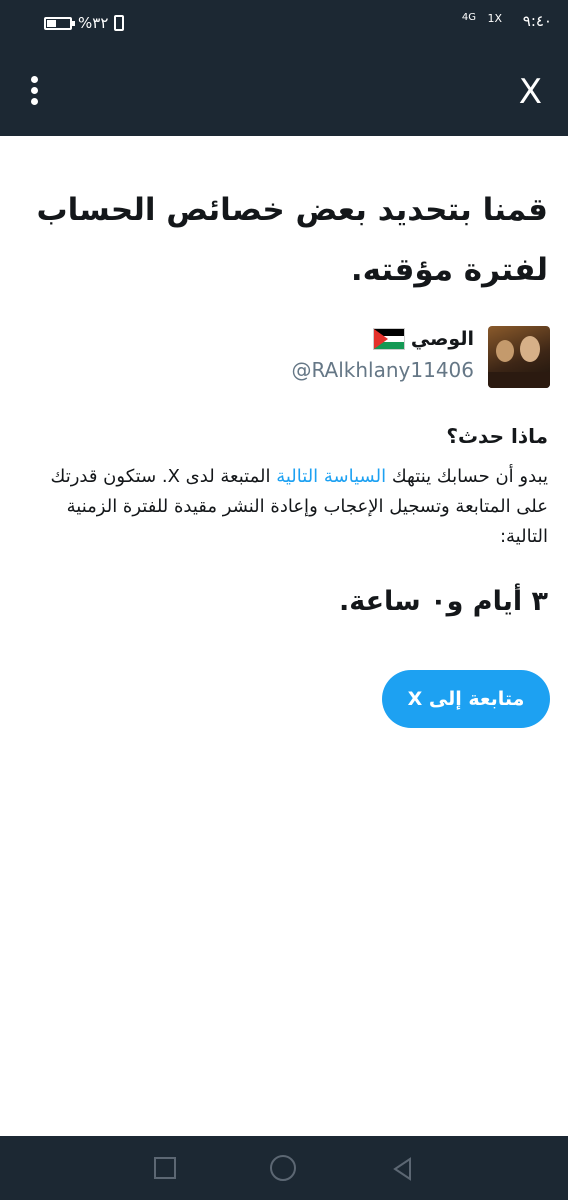 The image size is (568, 1200). I want to click on policy-link: السياسة التالية, so click(331, 476).